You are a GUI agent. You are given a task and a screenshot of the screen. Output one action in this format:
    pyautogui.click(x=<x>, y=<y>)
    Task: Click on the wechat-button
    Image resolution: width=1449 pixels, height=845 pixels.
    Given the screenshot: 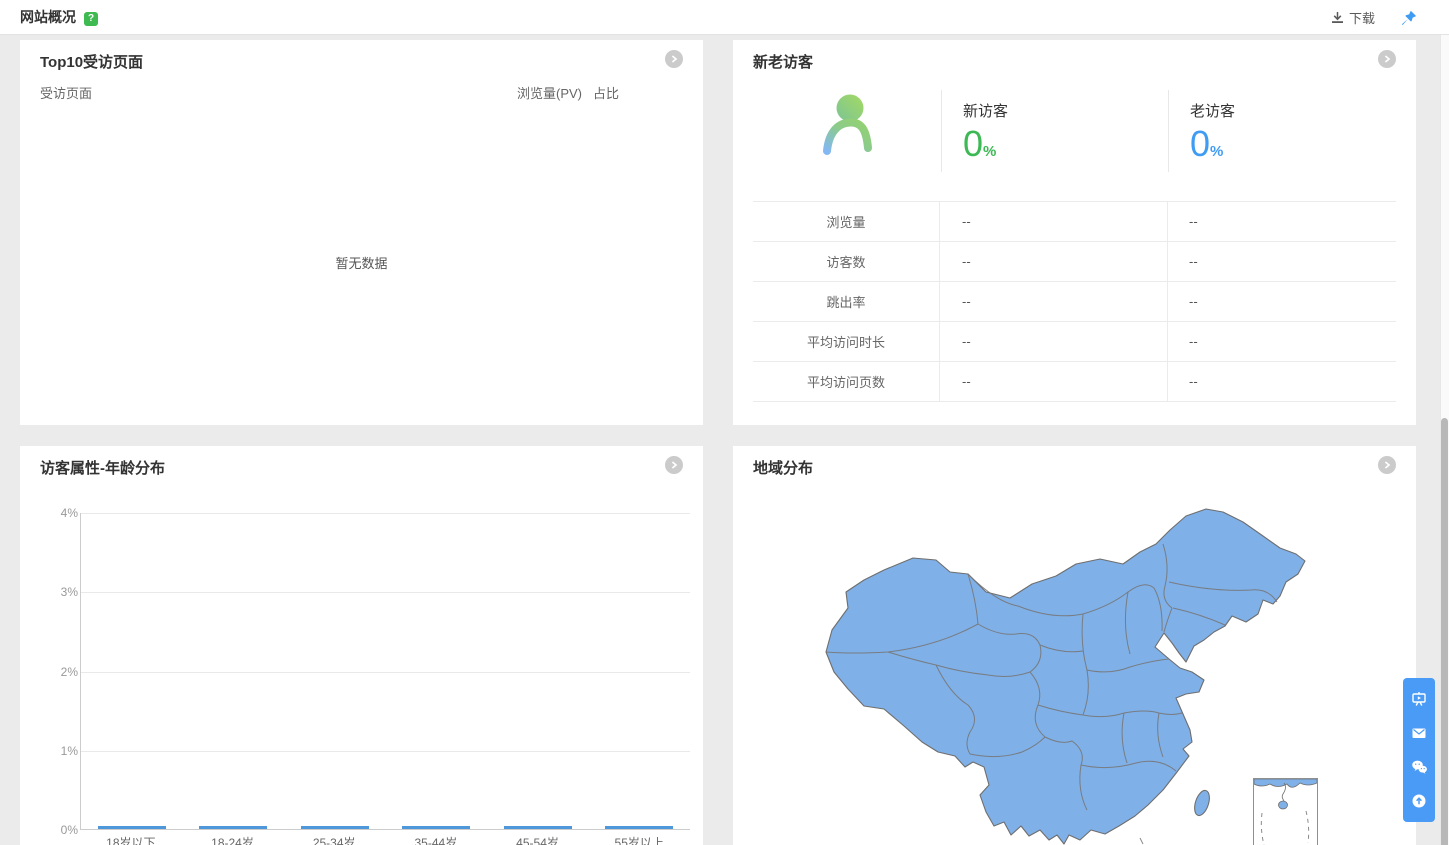 What is the action you would take?
    pyautogui.click(x=1419, y=767)
    